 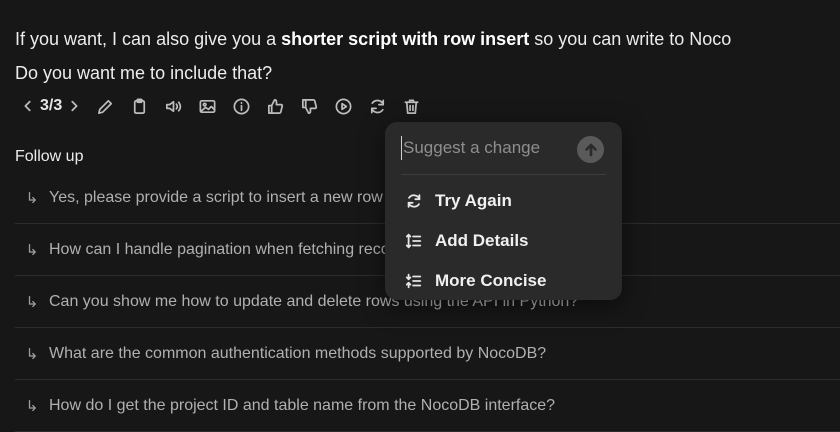 What do you see at coordinates (173, 106) in the screenshot?
I see `speaker-icon` at bounding box center [173, 106].